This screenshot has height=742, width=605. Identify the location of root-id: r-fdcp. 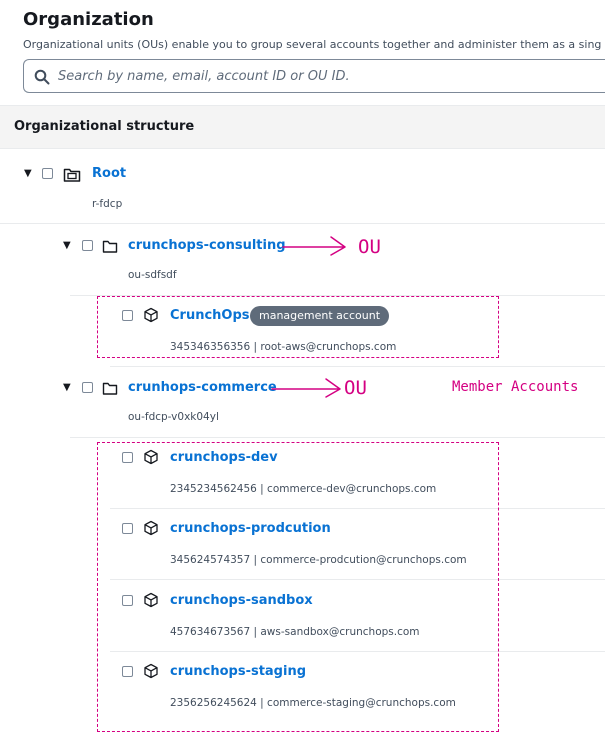
(107, 204).